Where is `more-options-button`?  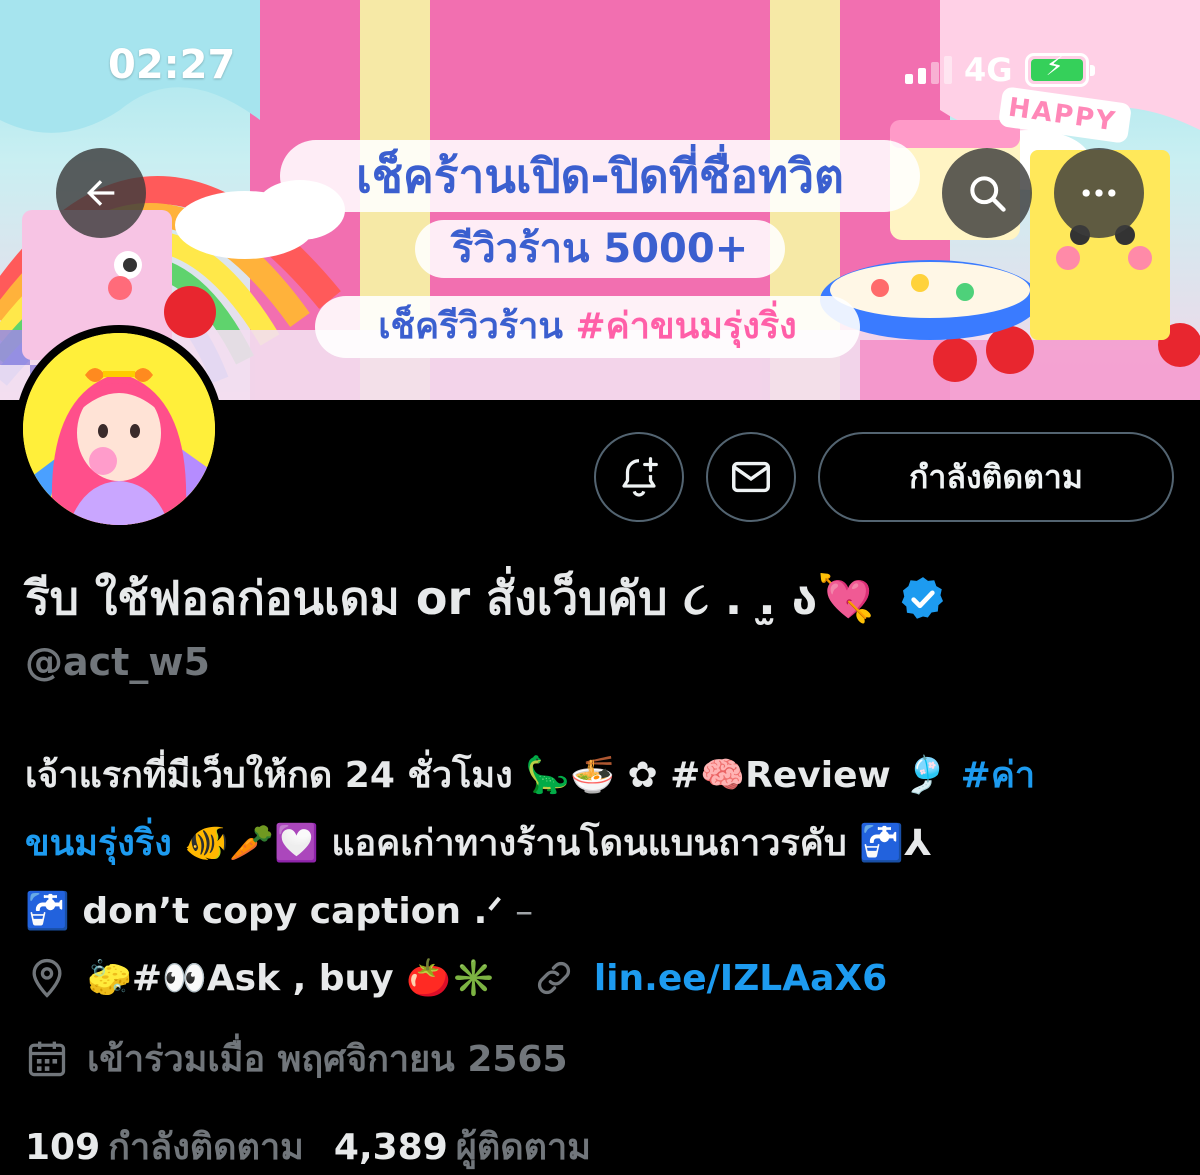 more-options-button is located at coordinates (1099, 193).